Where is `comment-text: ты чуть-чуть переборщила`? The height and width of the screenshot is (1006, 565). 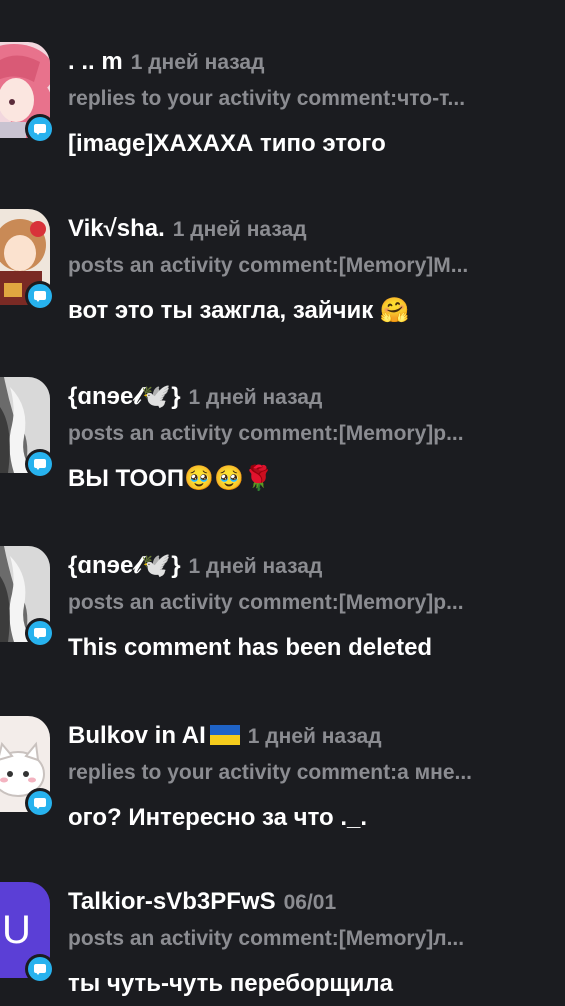
comment-text: ты чуть-чуть переборщила is located at coordinates (313, 984).